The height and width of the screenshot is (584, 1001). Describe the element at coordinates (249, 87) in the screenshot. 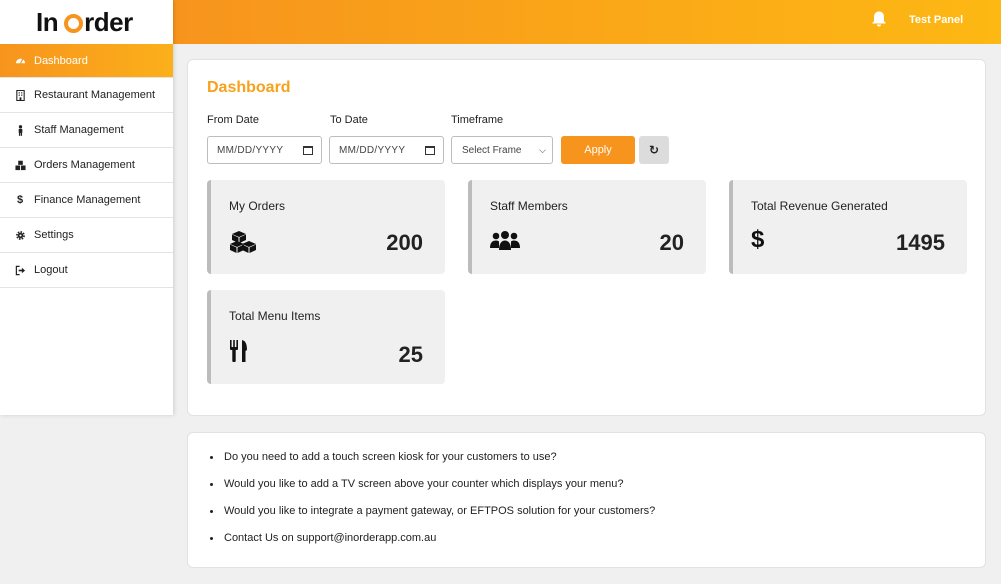

I see `page-title: Dashboard` at that location.